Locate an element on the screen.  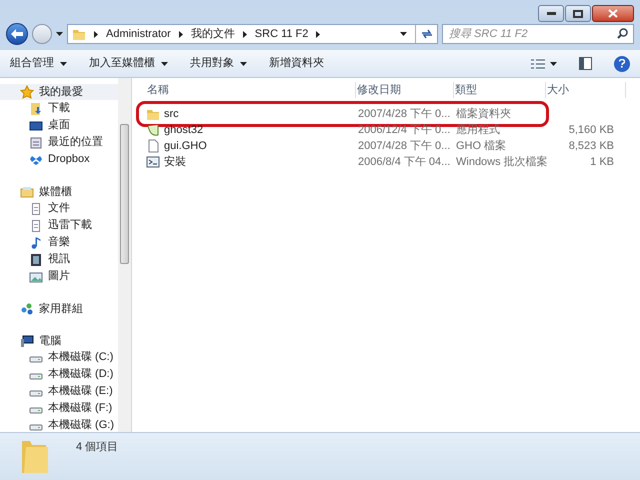
preview-pane-button is located at coordinates (585, 63).